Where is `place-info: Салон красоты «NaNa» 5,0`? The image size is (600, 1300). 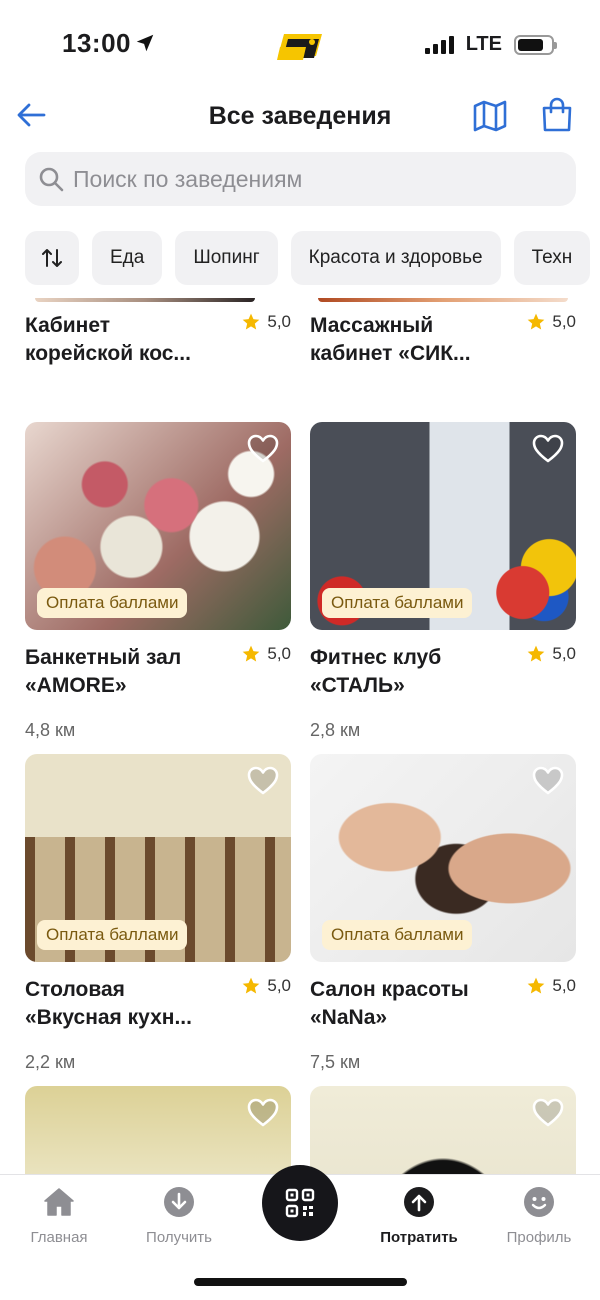 place-info: Салон красоты «NaNa» 5,0 is located at coordinates (443, 1008).